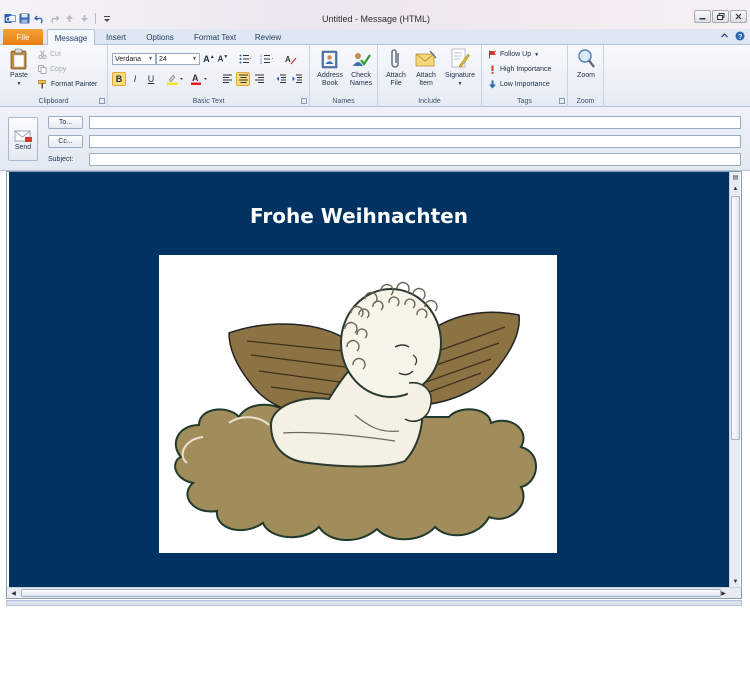  Describe the element at coordinates (49, 54) in the screenshot. I see `cut-button: Cut` at that location.